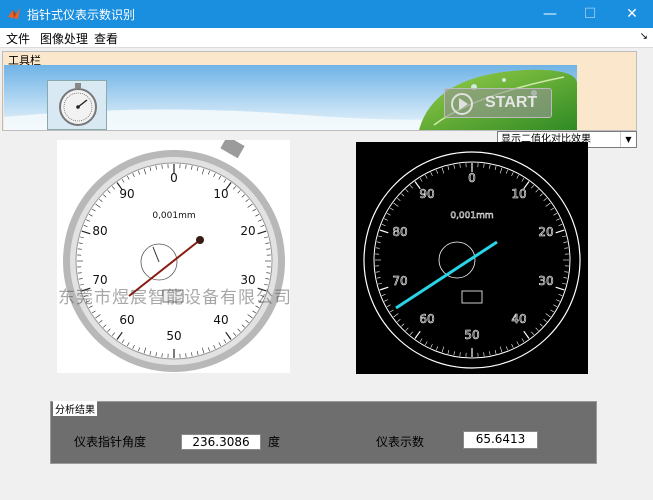  What do you see at coordinates (326, 38) in the screenshot?
I see `menu-bar: 文件 图像处理 查看 ↘` at bounding box center [326, 38].